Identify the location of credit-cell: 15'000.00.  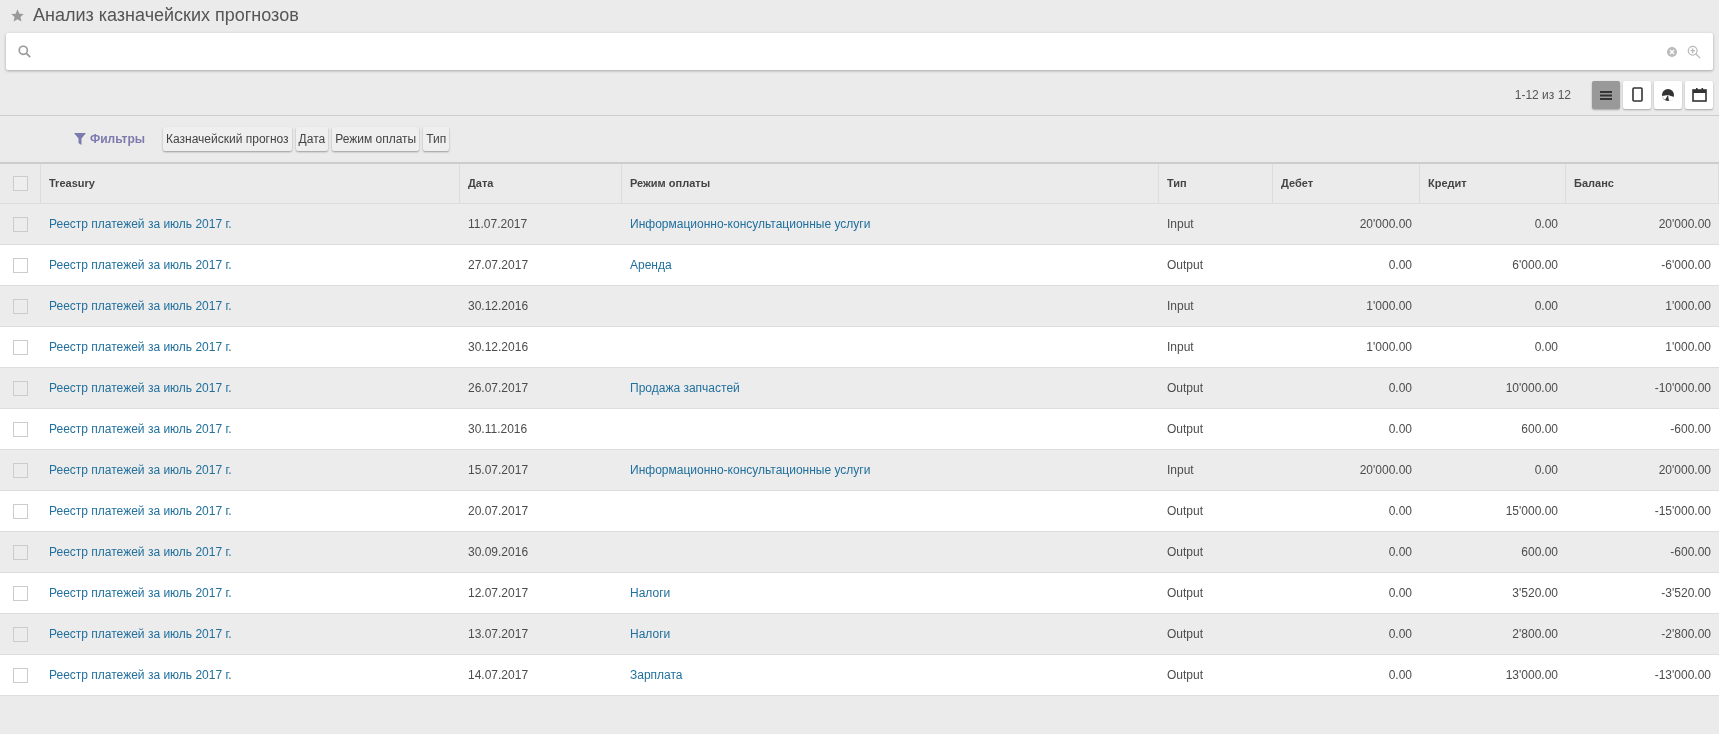
(1531, 511).